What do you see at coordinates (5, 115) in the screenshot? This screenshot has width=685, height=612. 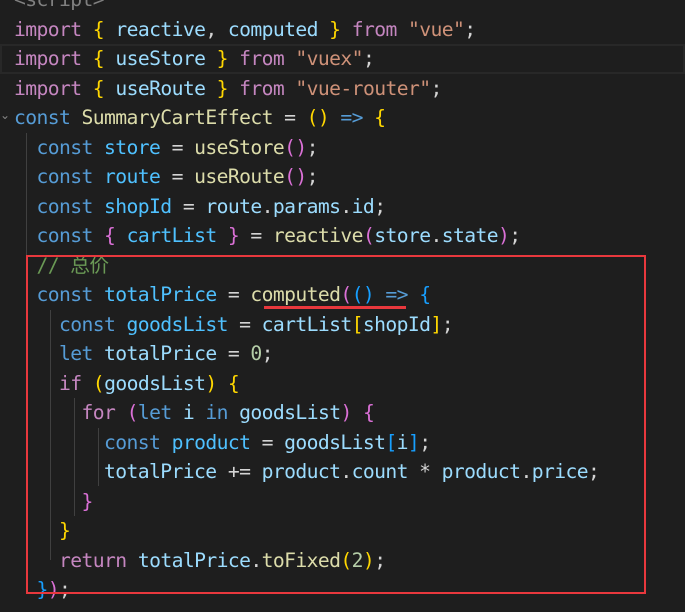 I see `fold-chevron-icon: ⌄` at bounding box center [5, 115].